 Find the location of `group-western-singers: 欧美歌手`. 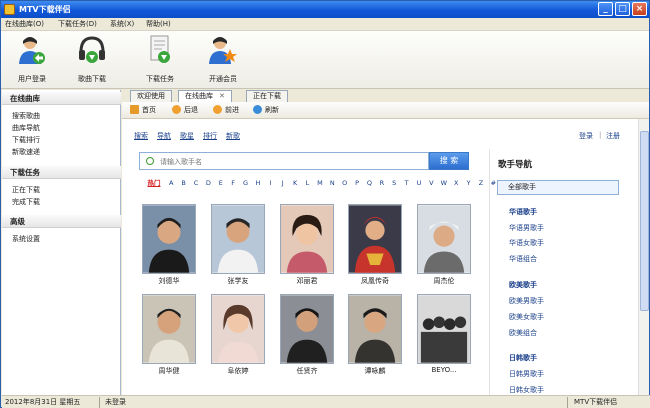

group-western-singers: 欧美歌手 is located at coordinates (523, 285).